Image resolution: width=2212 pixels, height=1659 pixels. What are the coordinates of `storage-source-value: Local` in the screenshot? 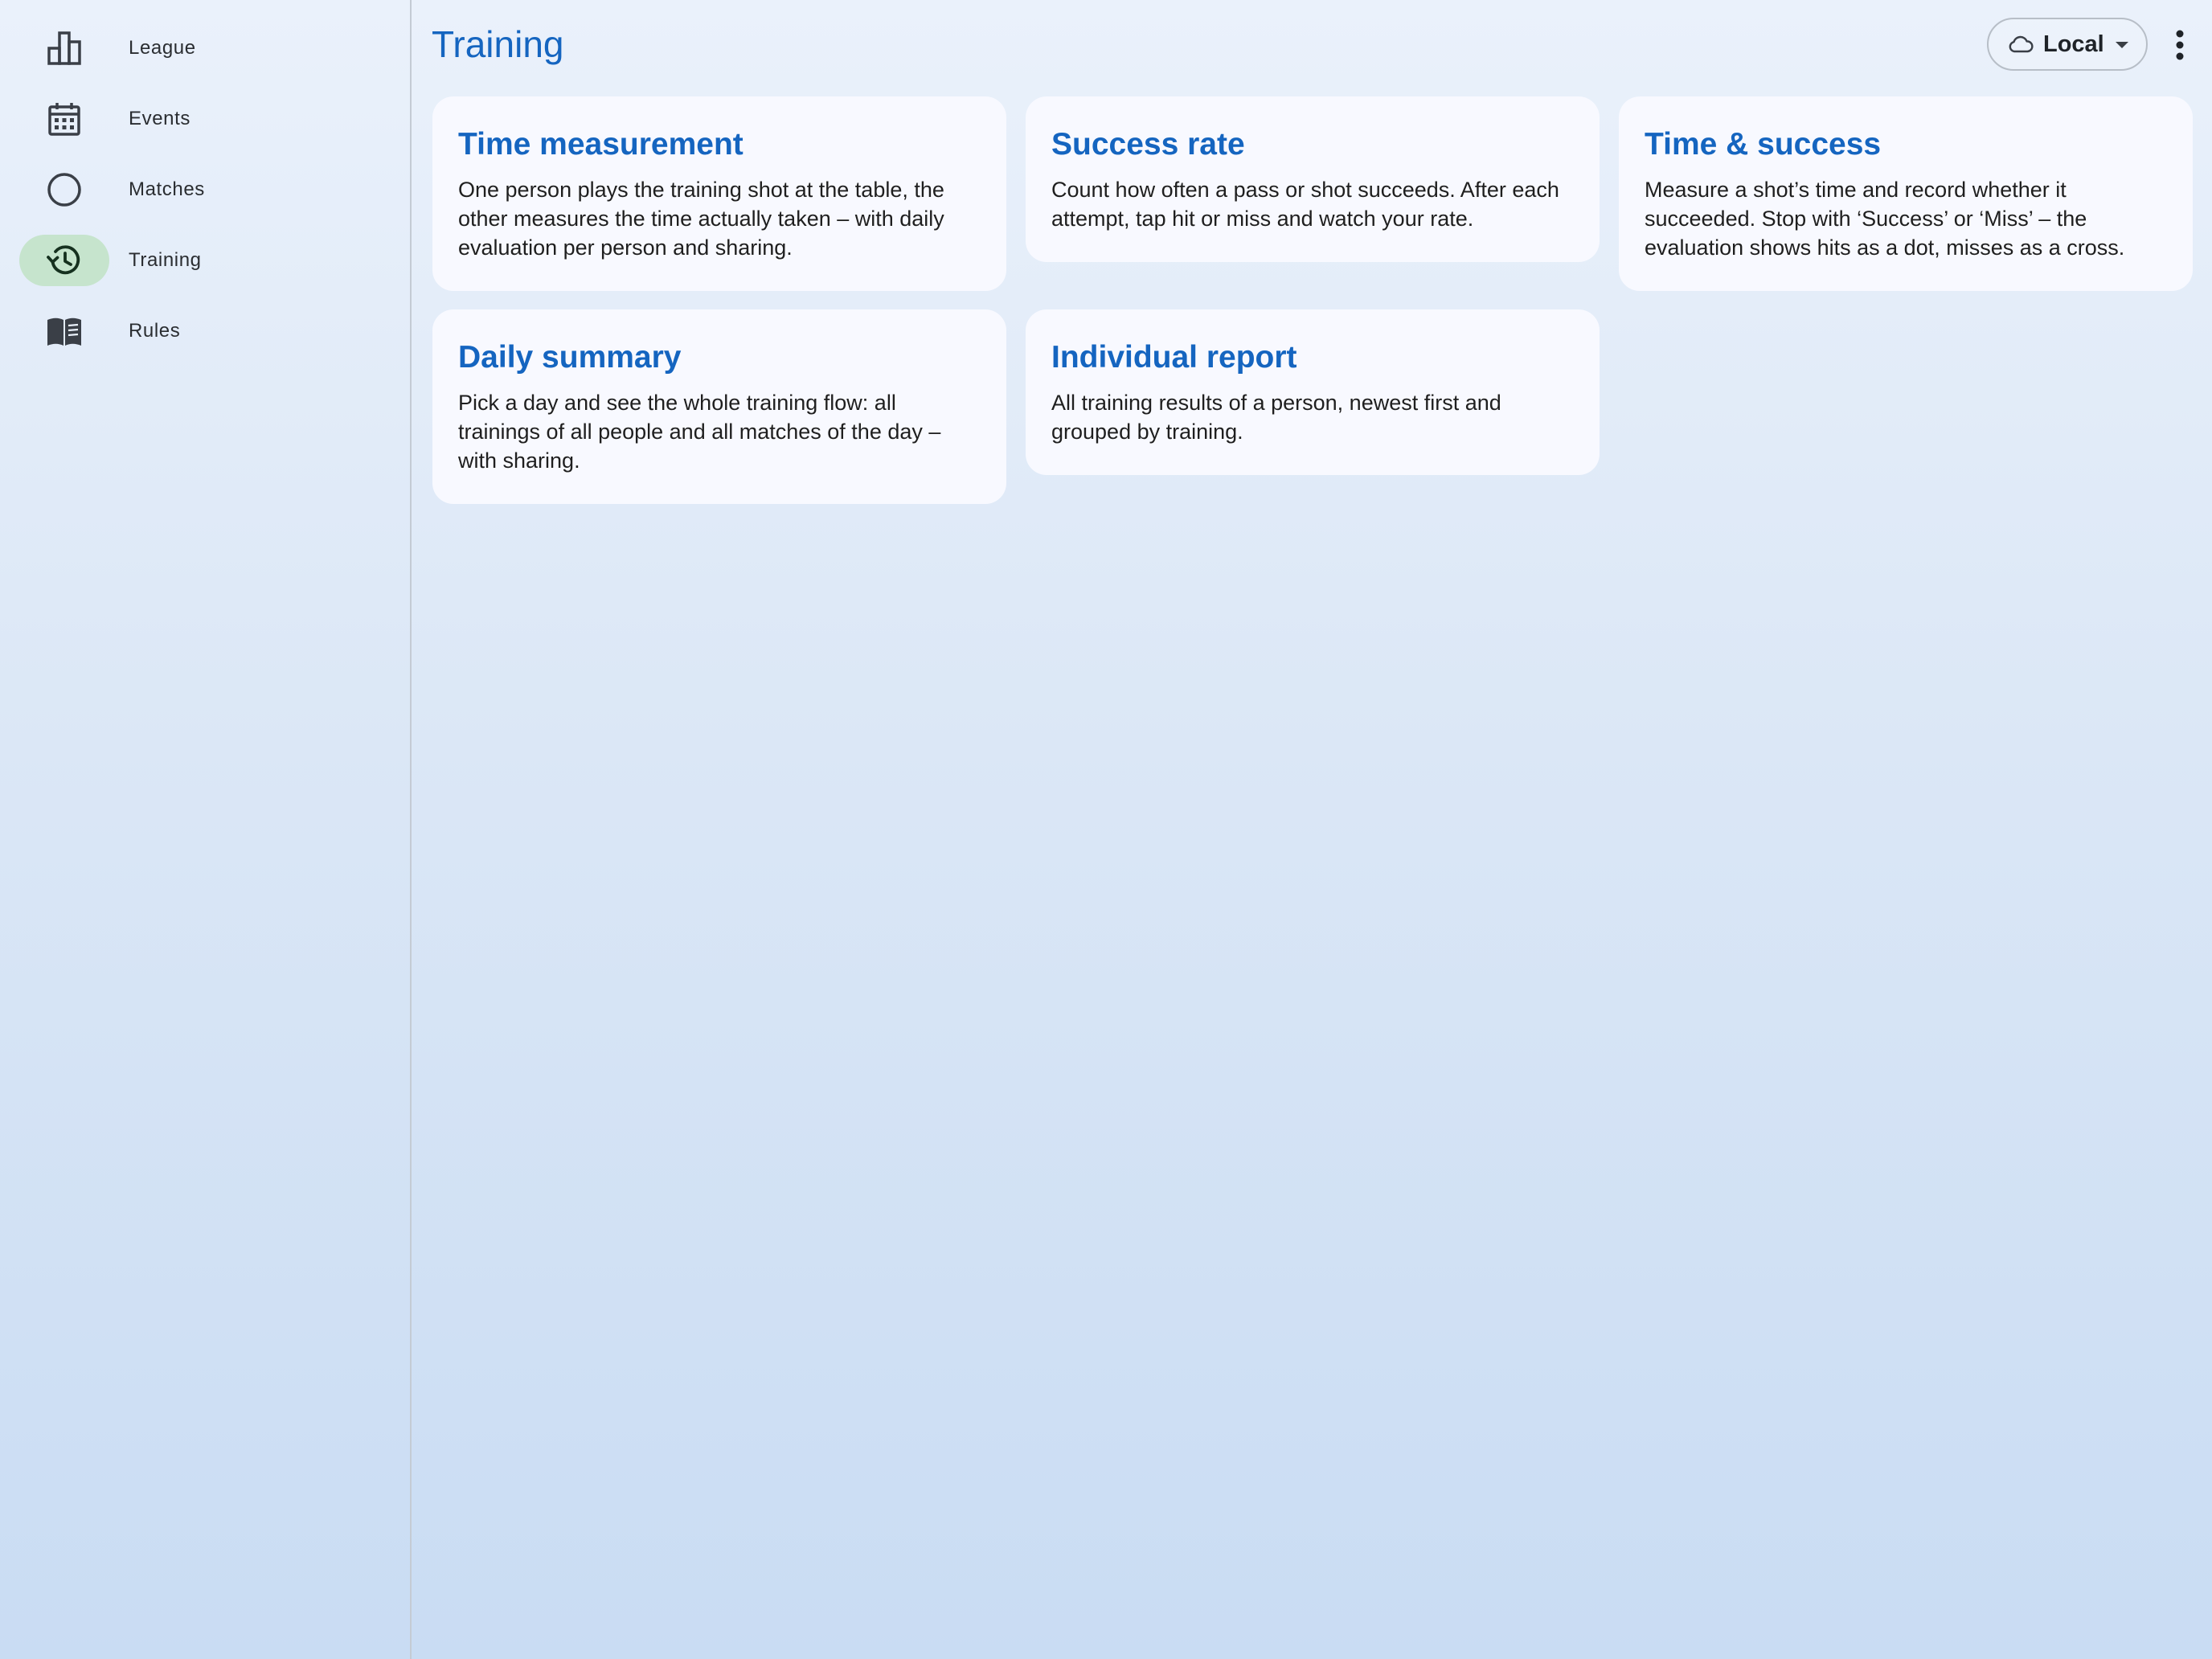 It's located at (2073, 44).